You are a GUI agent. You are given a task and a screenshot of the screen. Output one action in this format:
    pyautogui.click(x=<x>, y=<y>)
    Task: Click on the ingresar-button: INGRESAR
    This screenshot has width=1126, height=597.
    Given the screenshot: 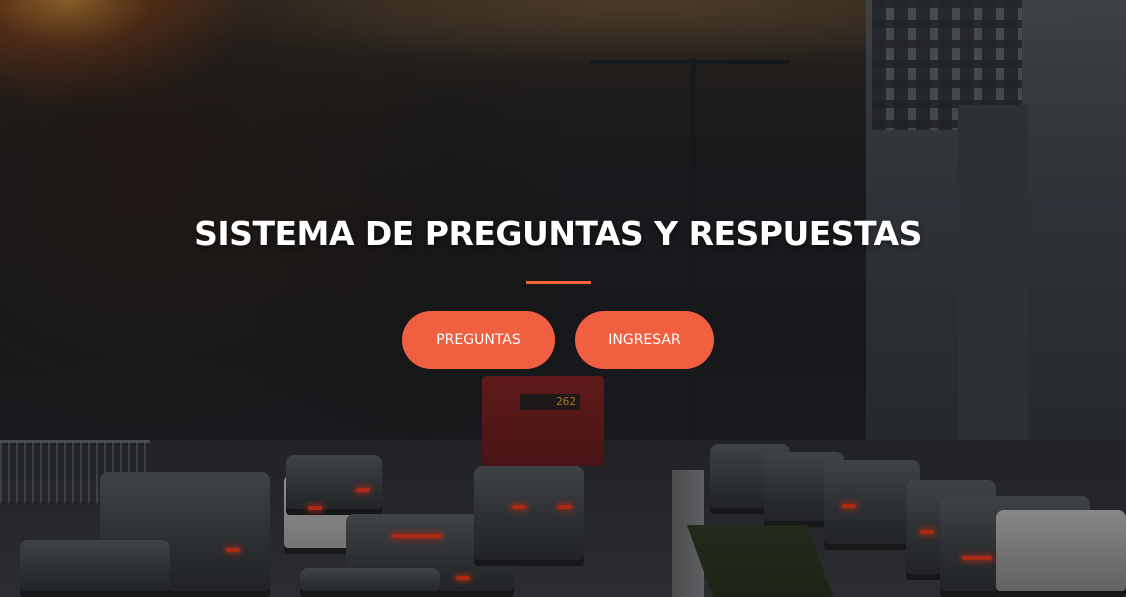 What is the action you would take?
    pyautogui.click(x=644, y=340)
    